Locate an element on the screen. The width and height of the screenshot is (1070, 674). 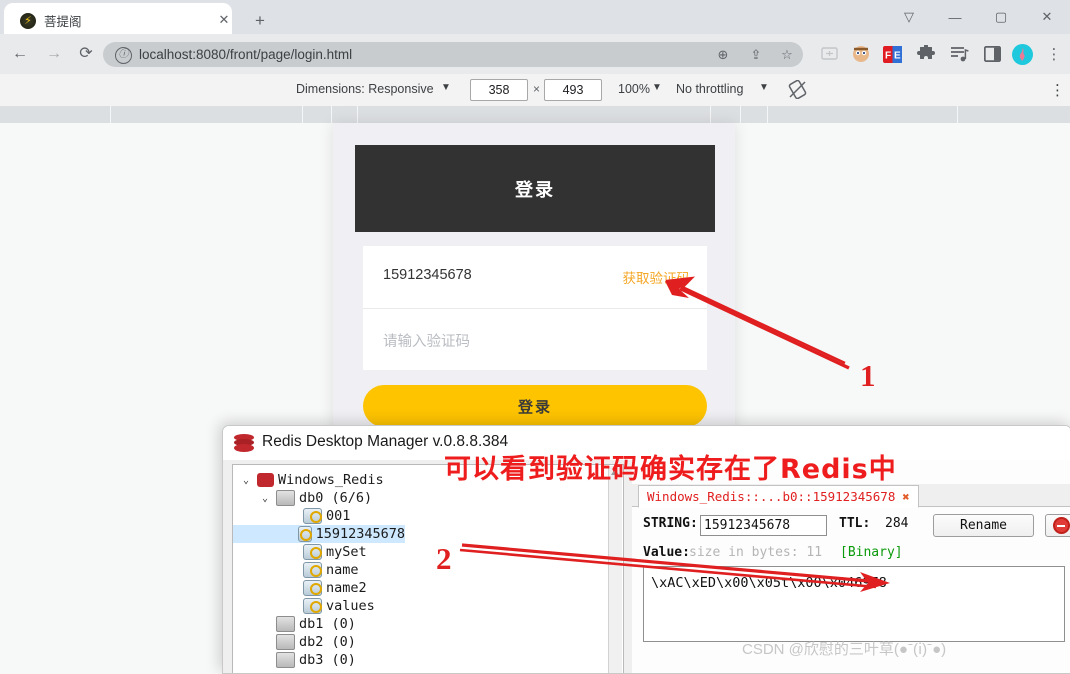
redis-logo-icon is located at coordinates (244, 443).